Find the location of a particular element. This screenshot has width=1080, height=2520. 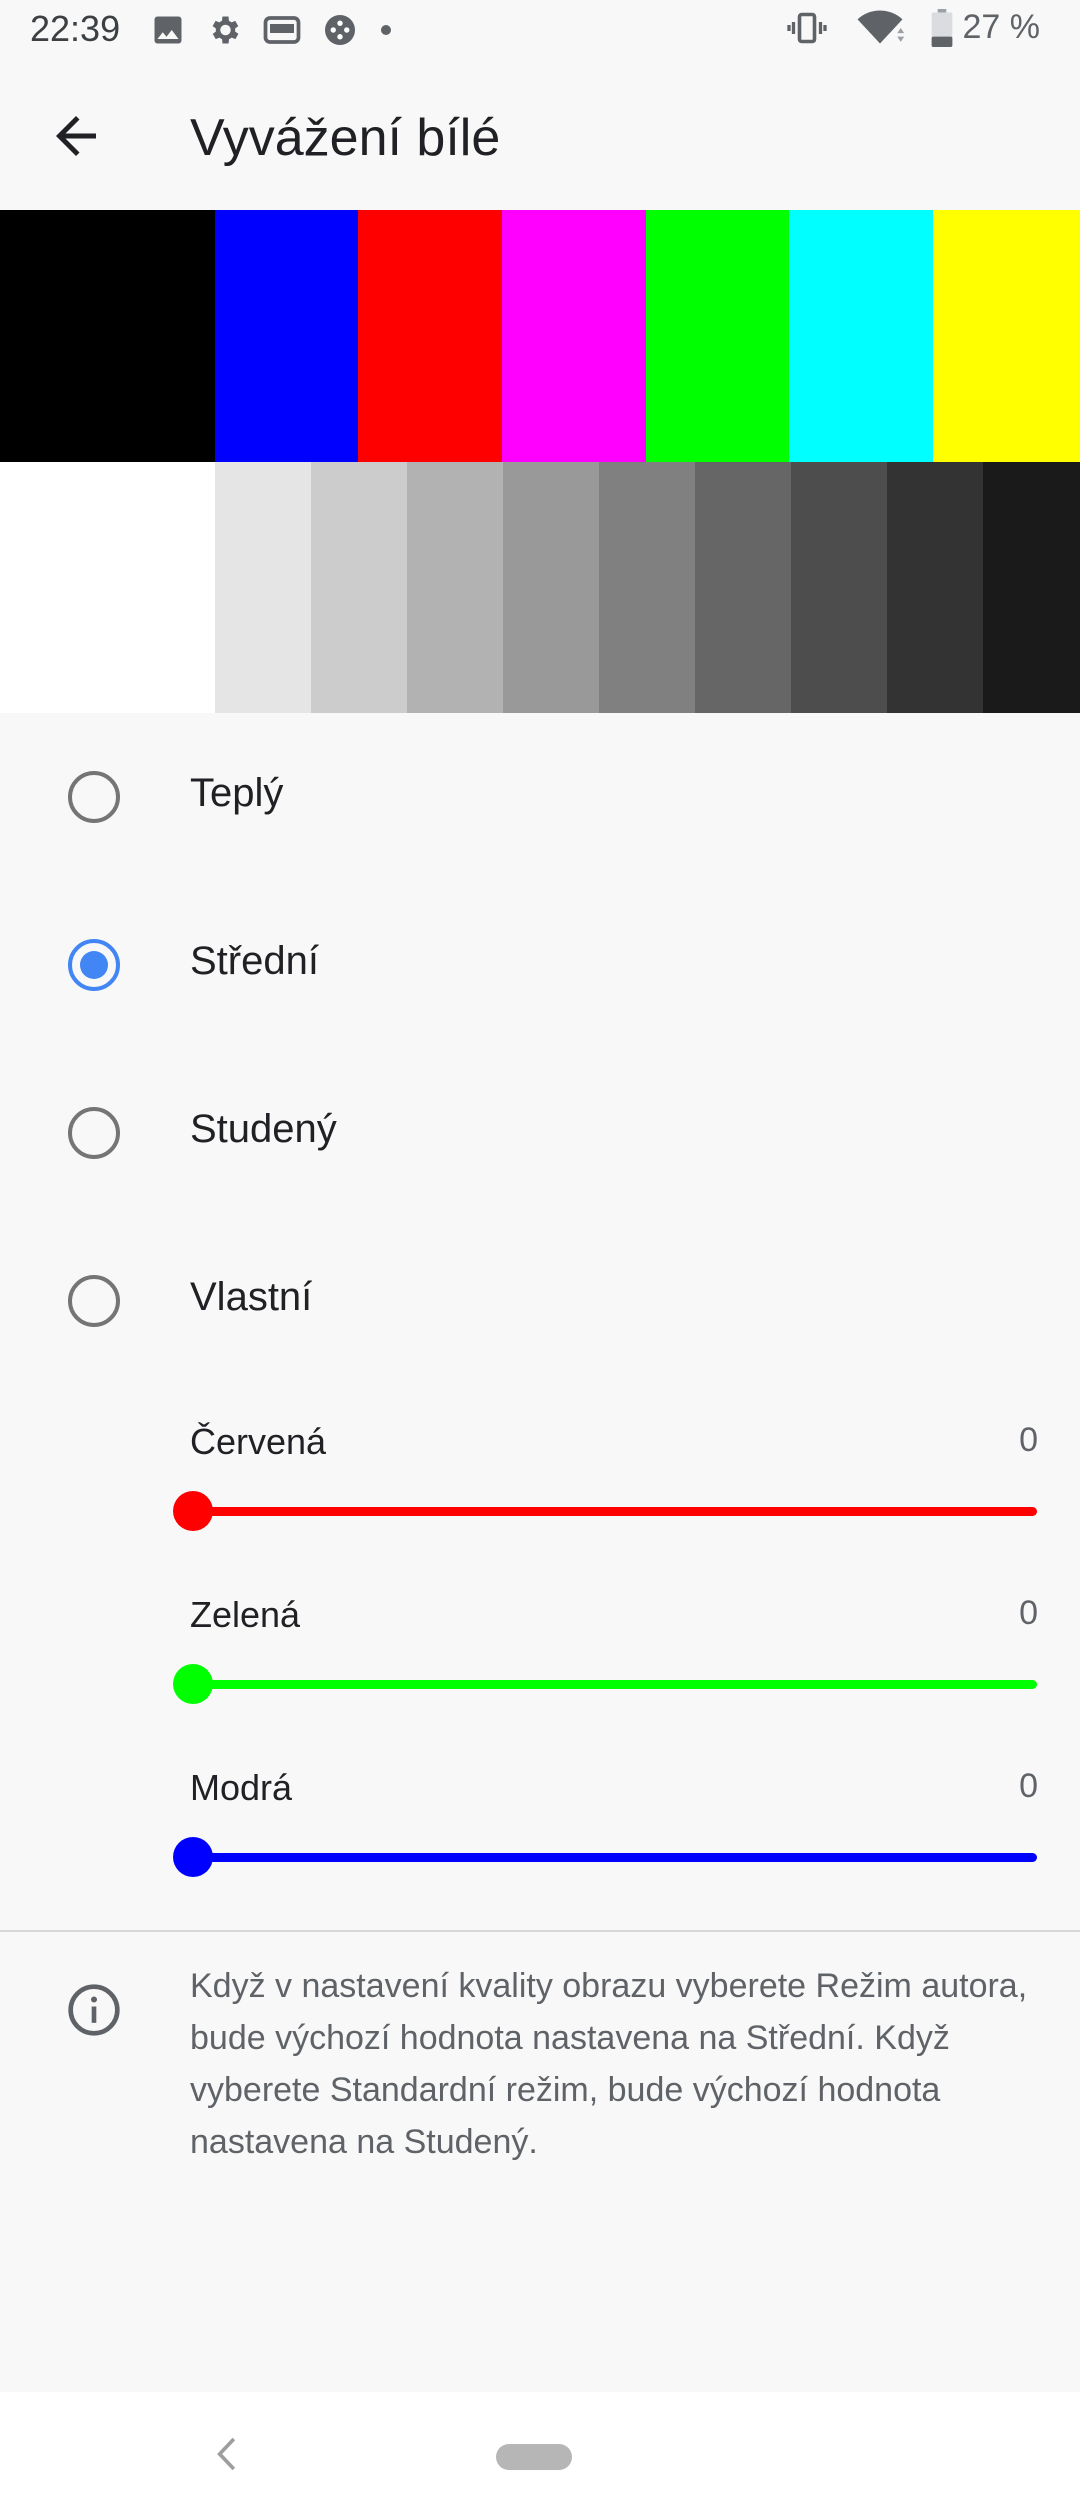

slider-label: Červená is located at coordinates (258, 1441).